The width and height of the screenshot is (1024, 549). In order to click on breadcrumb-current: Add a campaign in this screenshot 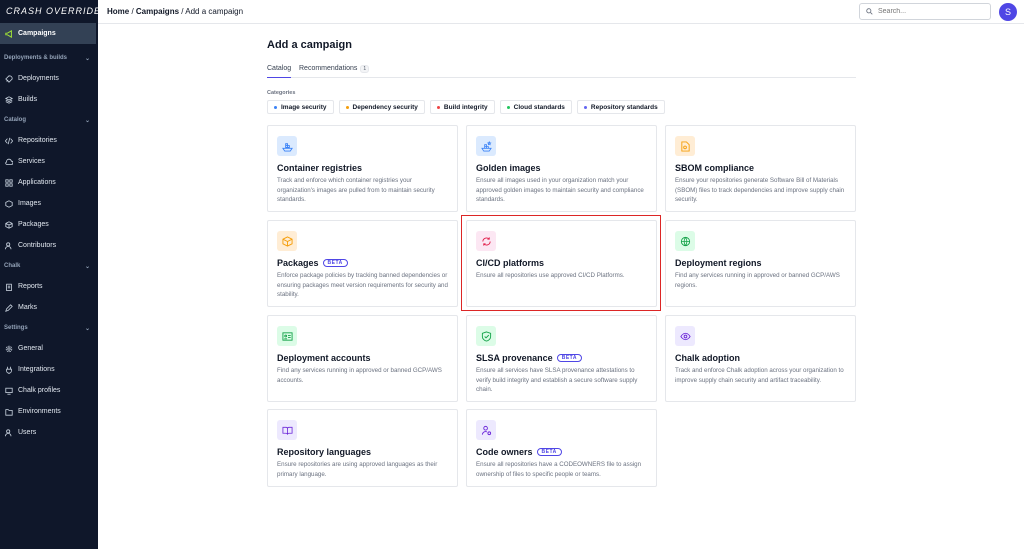, I will do `click(214, 11)`.